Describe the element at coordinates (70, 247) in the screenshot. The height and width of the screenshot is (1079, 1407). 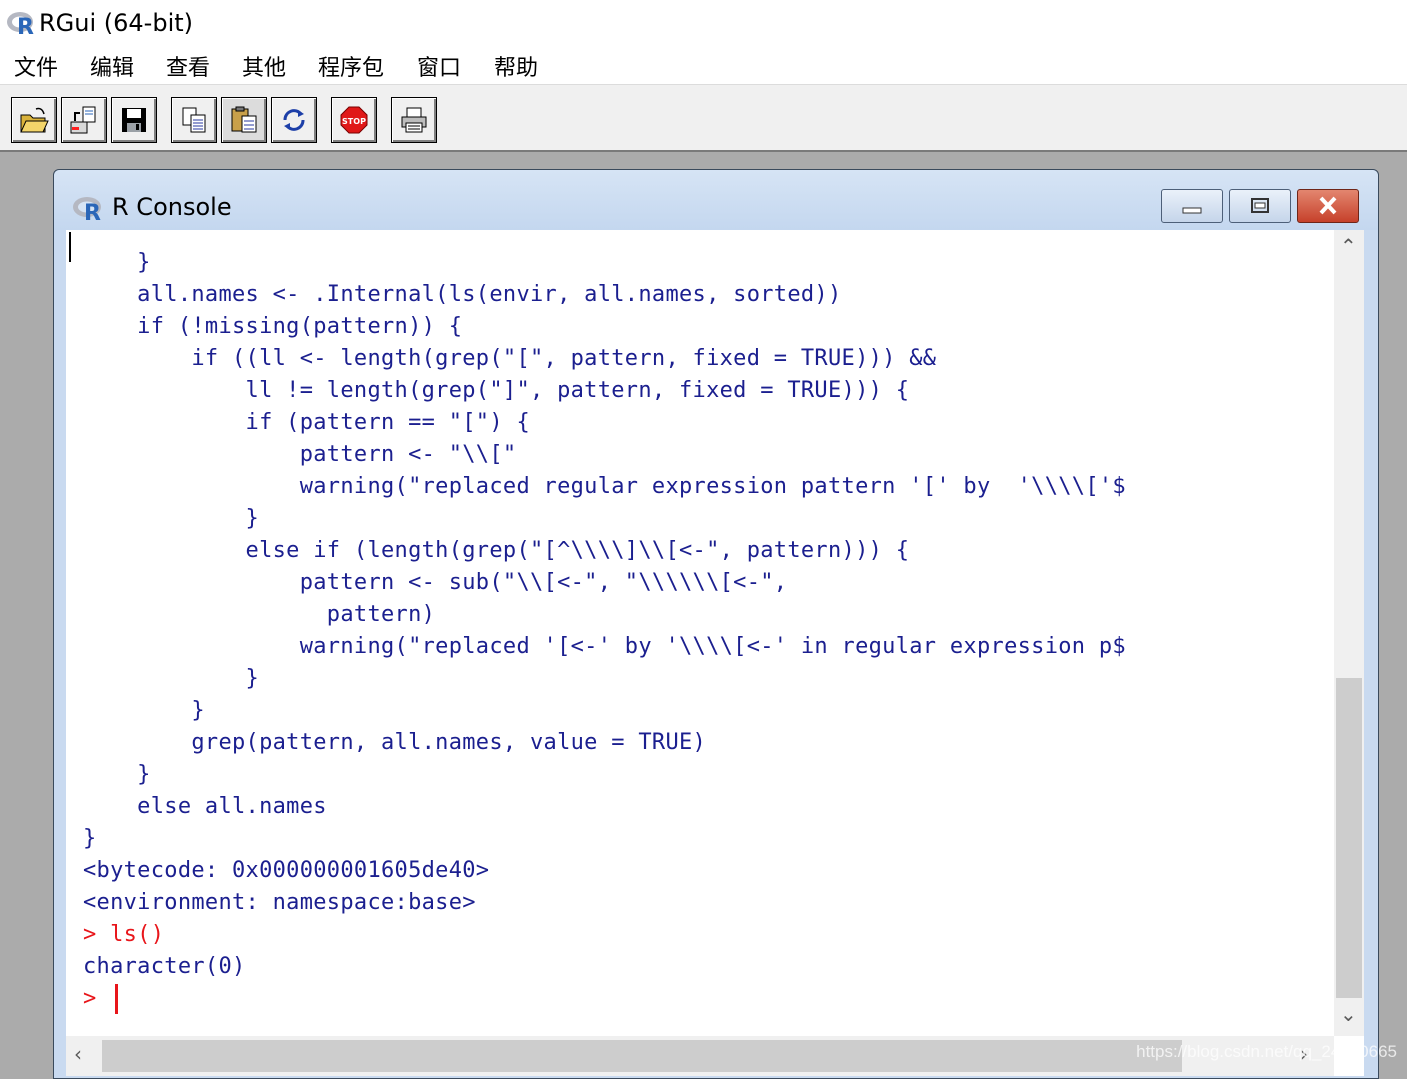
I see `caret-marker` at that location.